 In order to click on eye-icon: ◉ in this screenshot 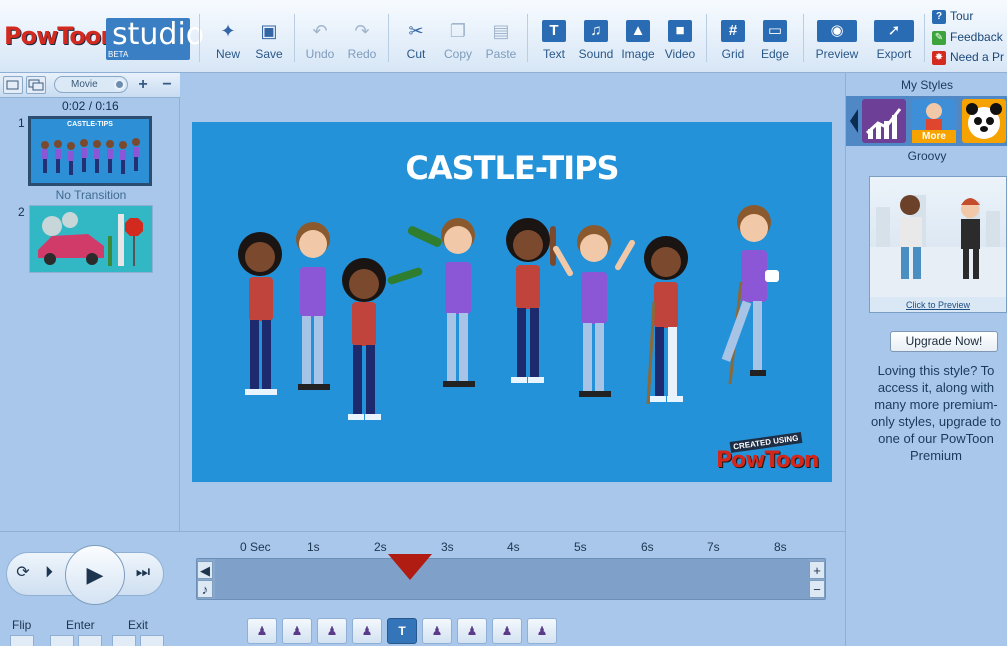, I will do `click(837, 31)`.